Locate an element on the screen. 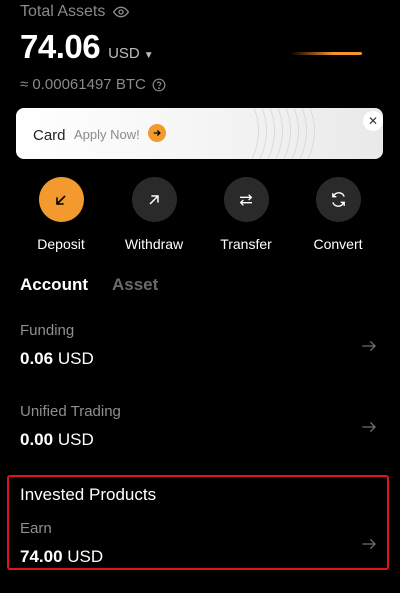  total-assets-header: Total Assets is located at coordinates (75, 12).